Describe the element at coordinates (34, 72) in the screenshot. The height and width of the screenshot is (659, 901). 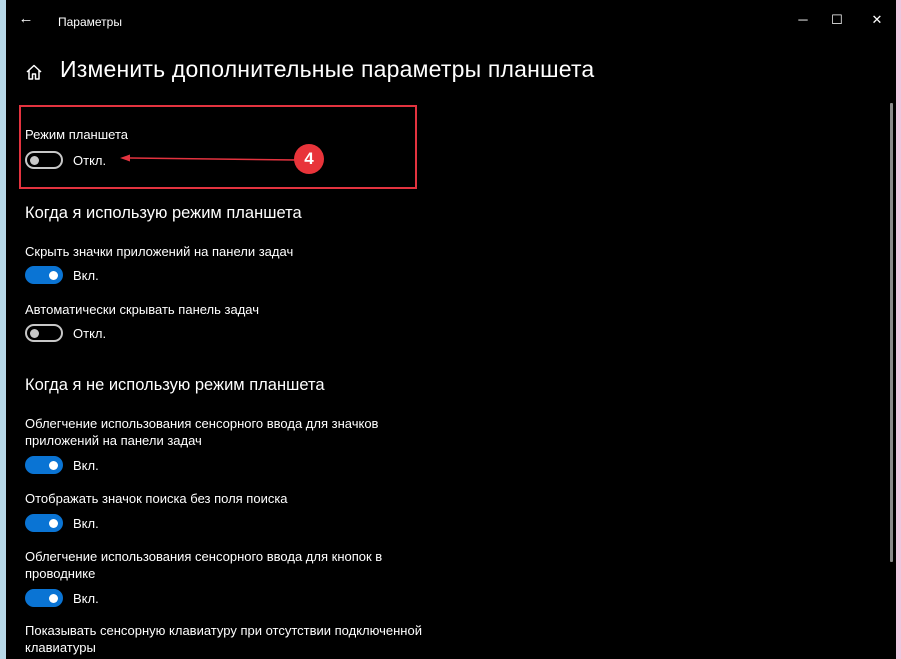
I see `home-icon` at that location.